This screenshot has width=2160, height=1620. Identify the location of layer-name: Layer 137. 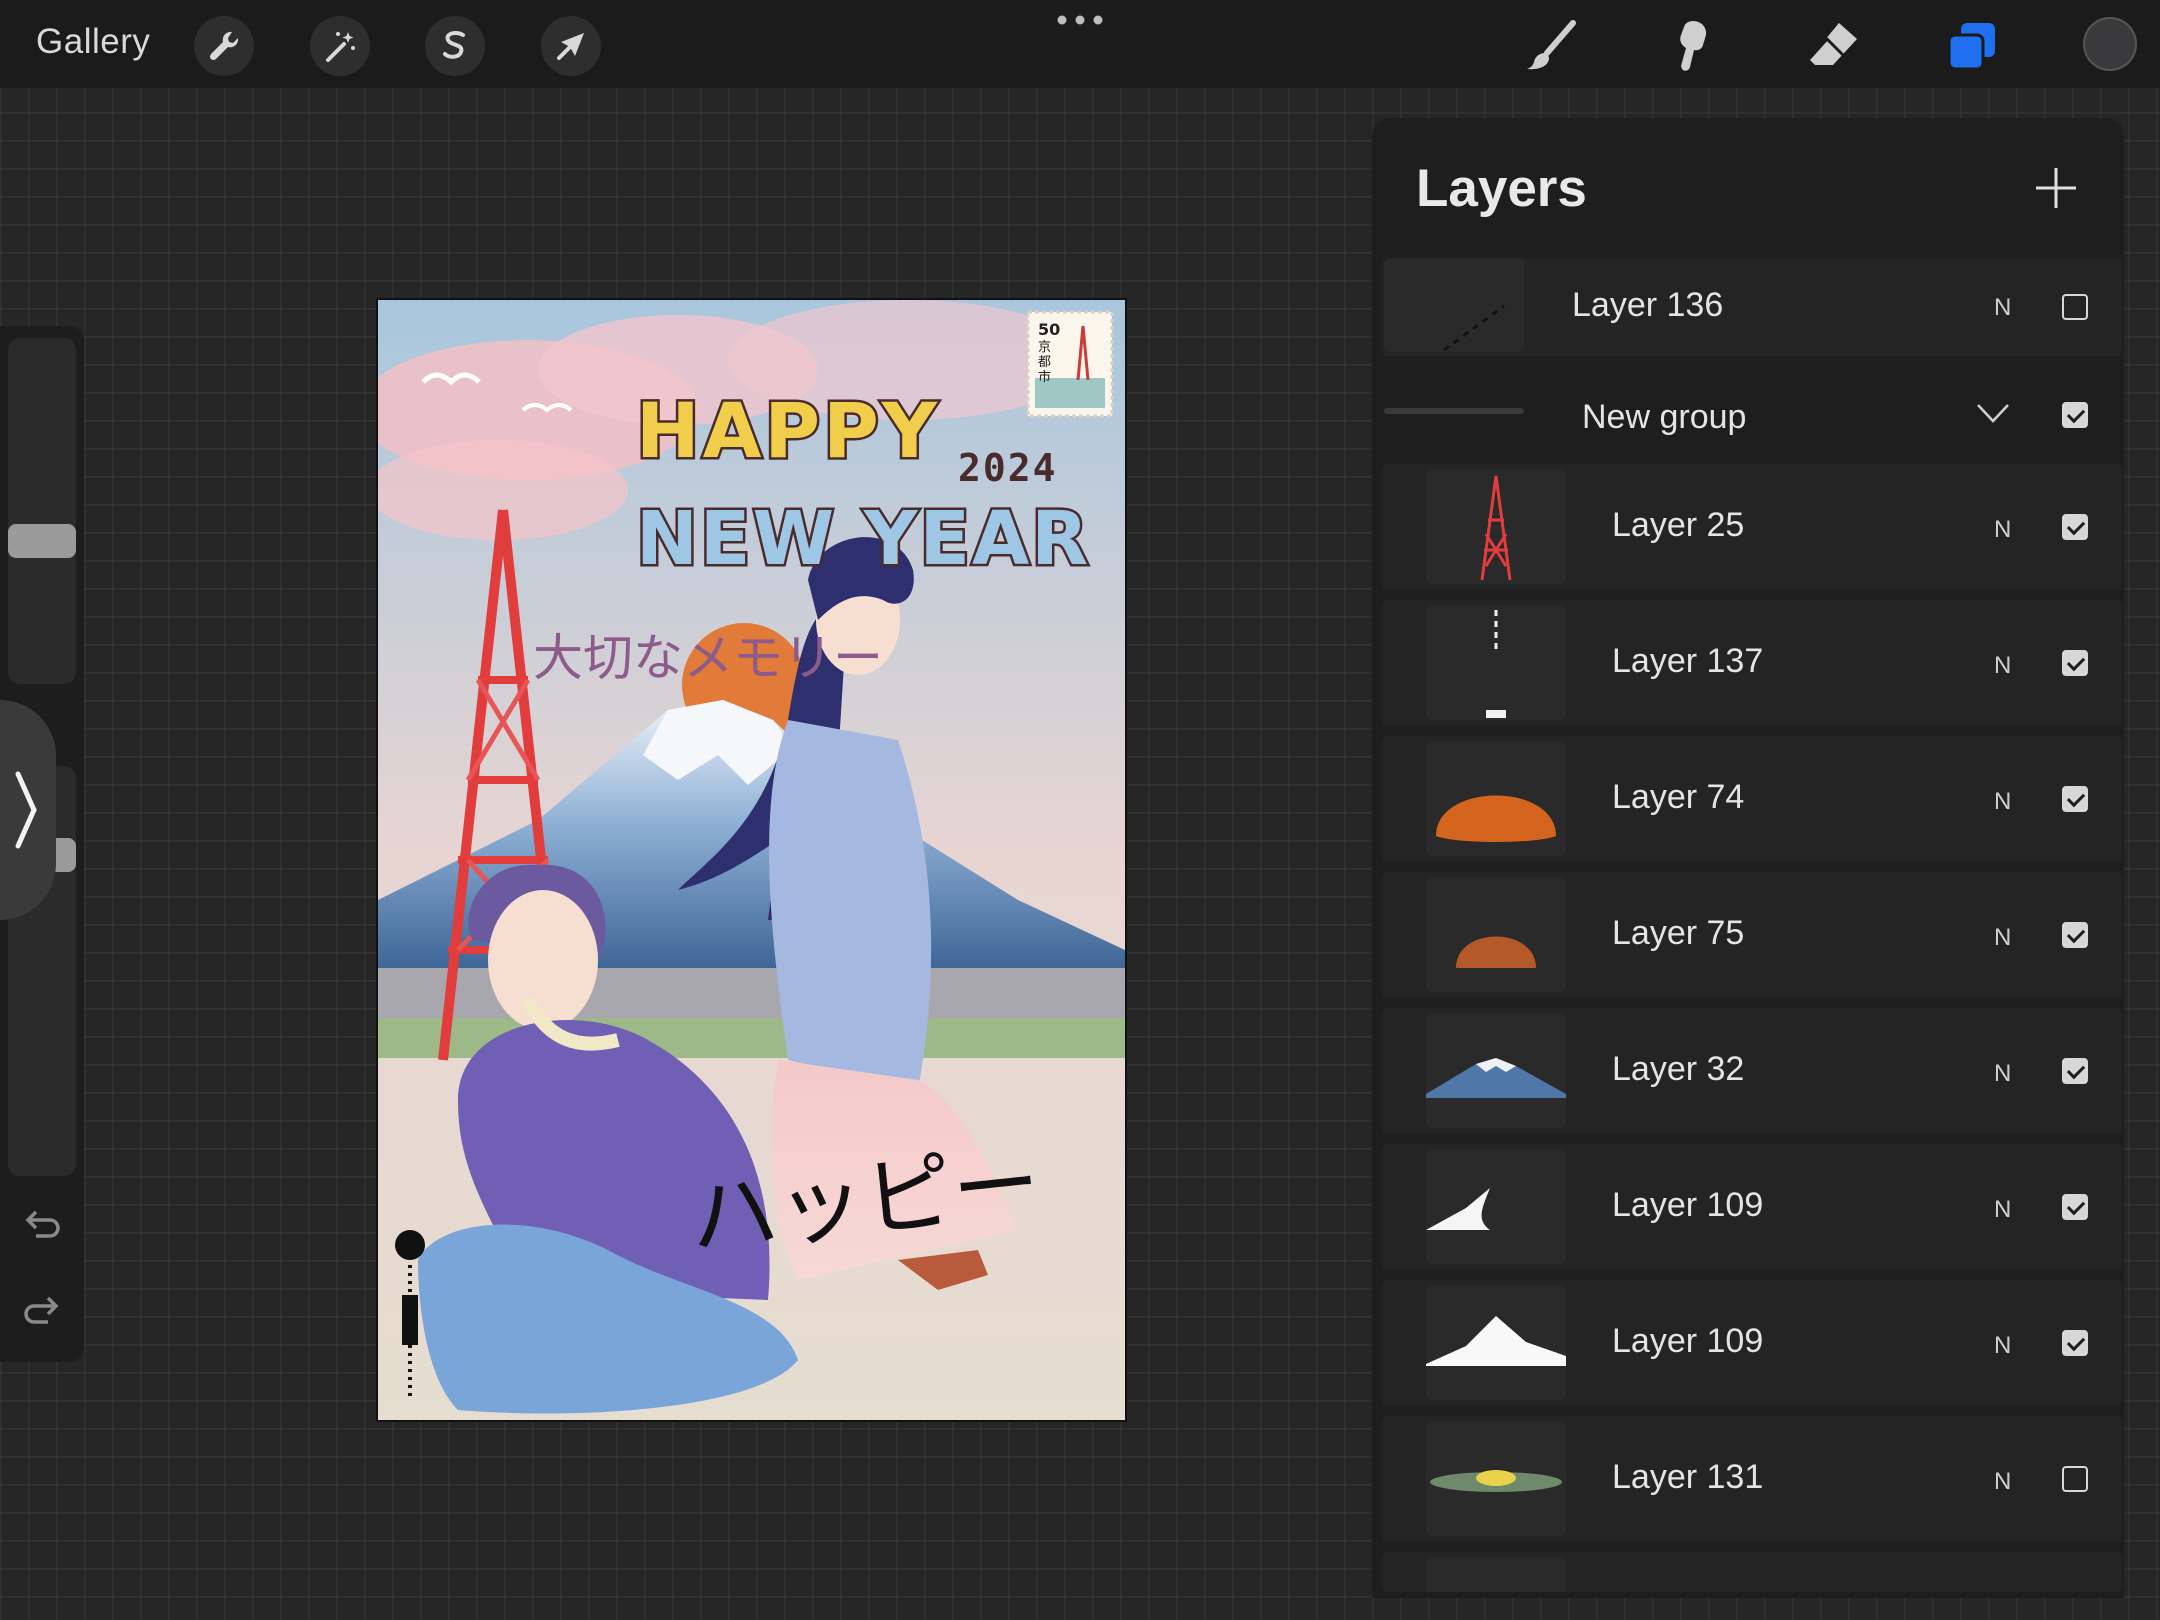
(1688, 661).